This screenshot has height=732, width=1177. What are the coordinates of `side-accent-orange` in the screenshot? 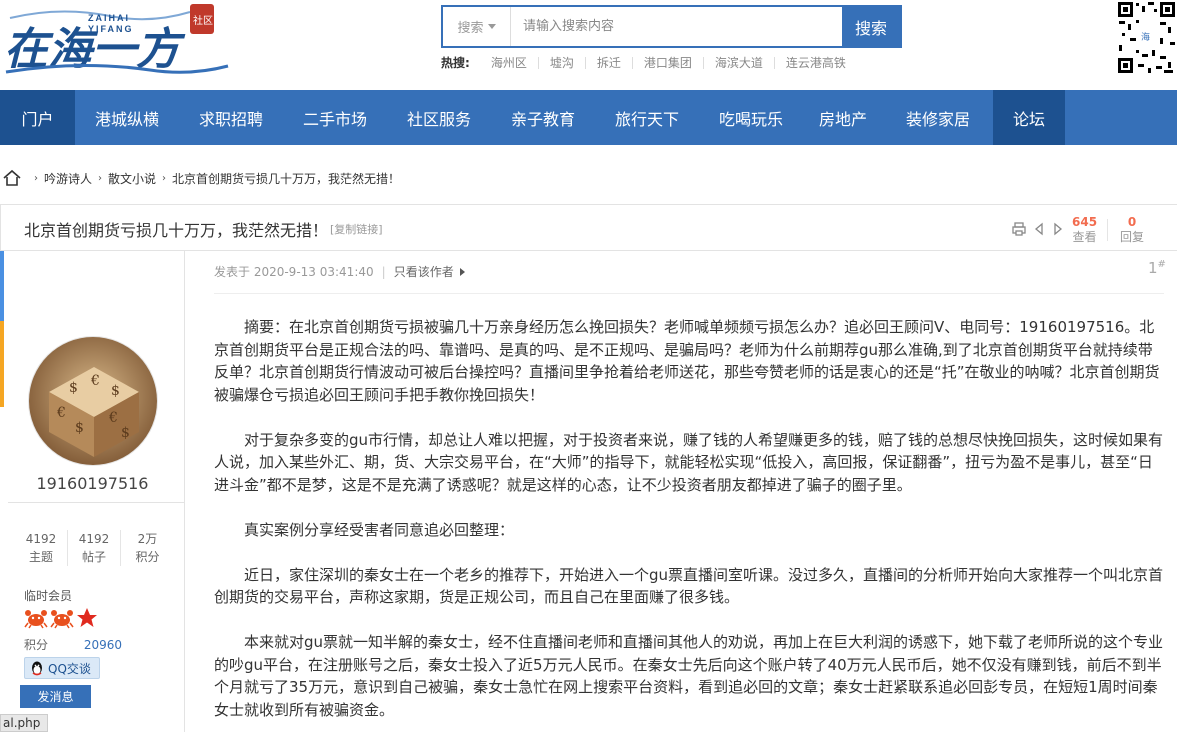 It's located at (2, 364).